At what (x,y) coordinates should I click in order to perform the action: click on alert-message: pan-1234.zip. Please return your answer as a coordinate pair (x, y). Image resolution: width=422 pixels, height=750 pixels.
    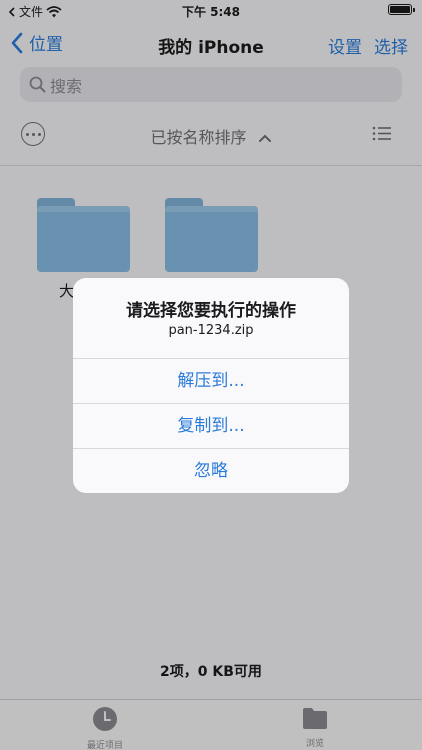
    Looking at the image, I should click on (211, 330).